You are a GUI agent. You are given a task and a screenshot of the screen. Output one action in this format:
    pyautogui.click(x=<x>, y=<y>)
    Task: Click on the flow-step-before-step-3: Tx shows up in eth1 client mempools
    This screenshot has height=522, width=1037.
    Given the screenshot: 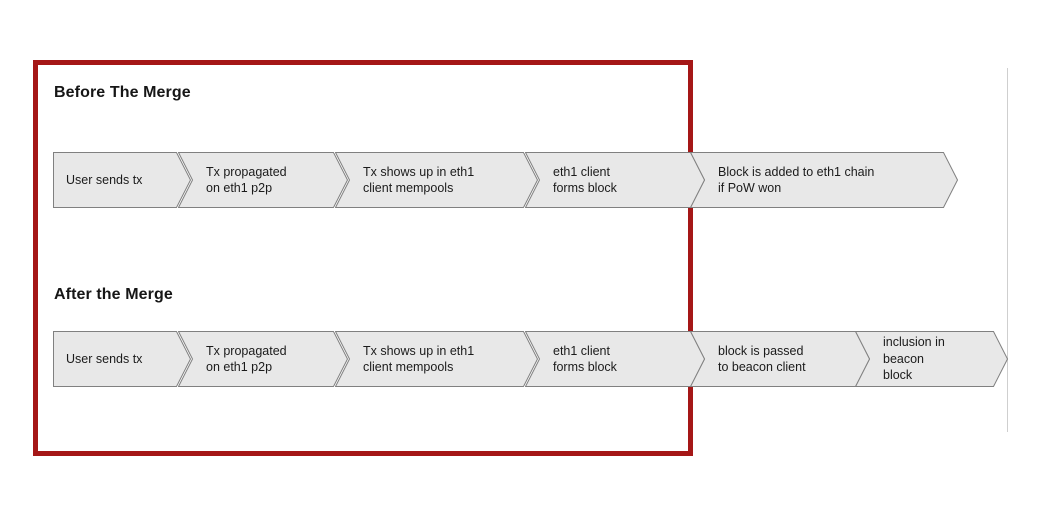 What is the action you would take?
    pyautogui.click(x=436, y=180)
    